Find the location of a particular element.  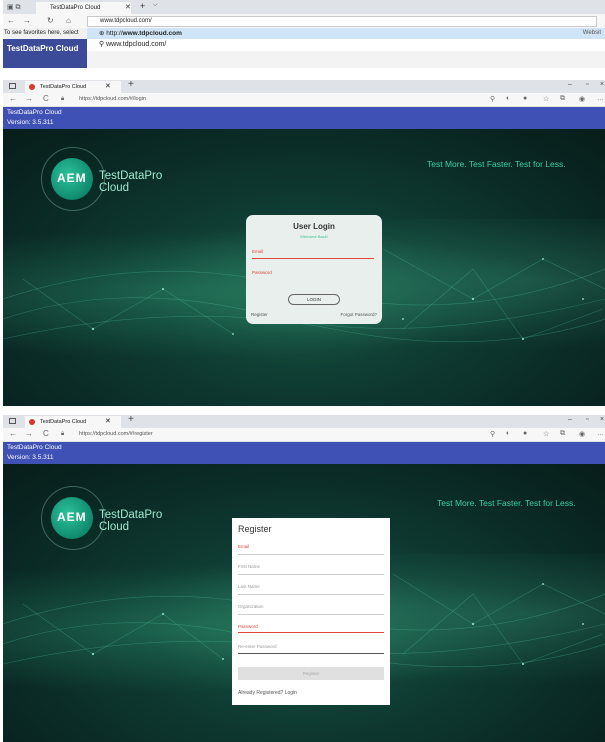

reenter-password-field: Re-enter Password is located at coordinates (311, 646).